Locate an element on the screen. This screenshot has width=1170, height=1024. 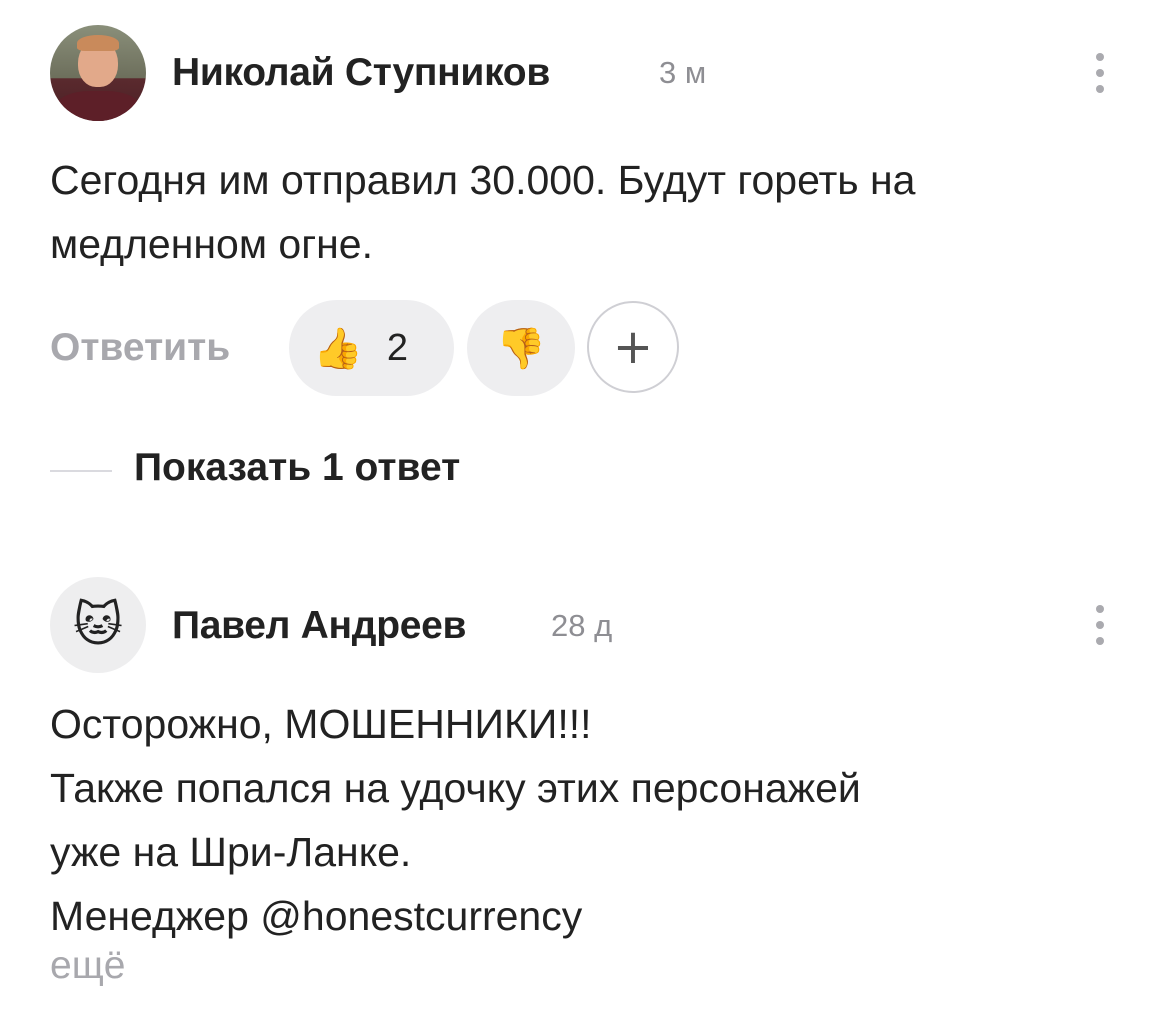
cat-face-icon: 🐱 is located at coordinates (98, 625).